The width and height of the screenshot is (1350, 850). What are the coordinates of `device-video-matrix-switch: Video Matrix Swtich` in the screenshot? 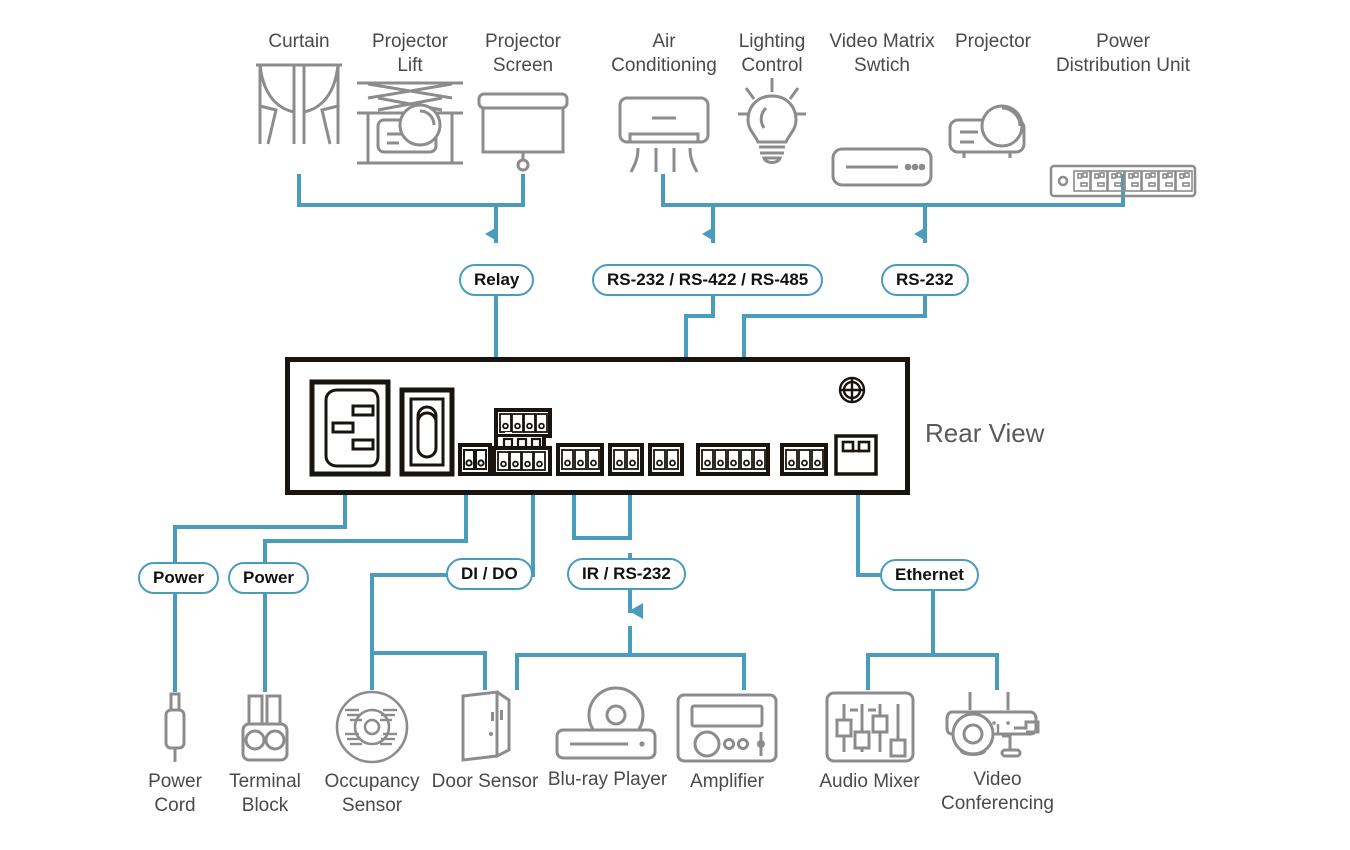 It's located at (882, 109).